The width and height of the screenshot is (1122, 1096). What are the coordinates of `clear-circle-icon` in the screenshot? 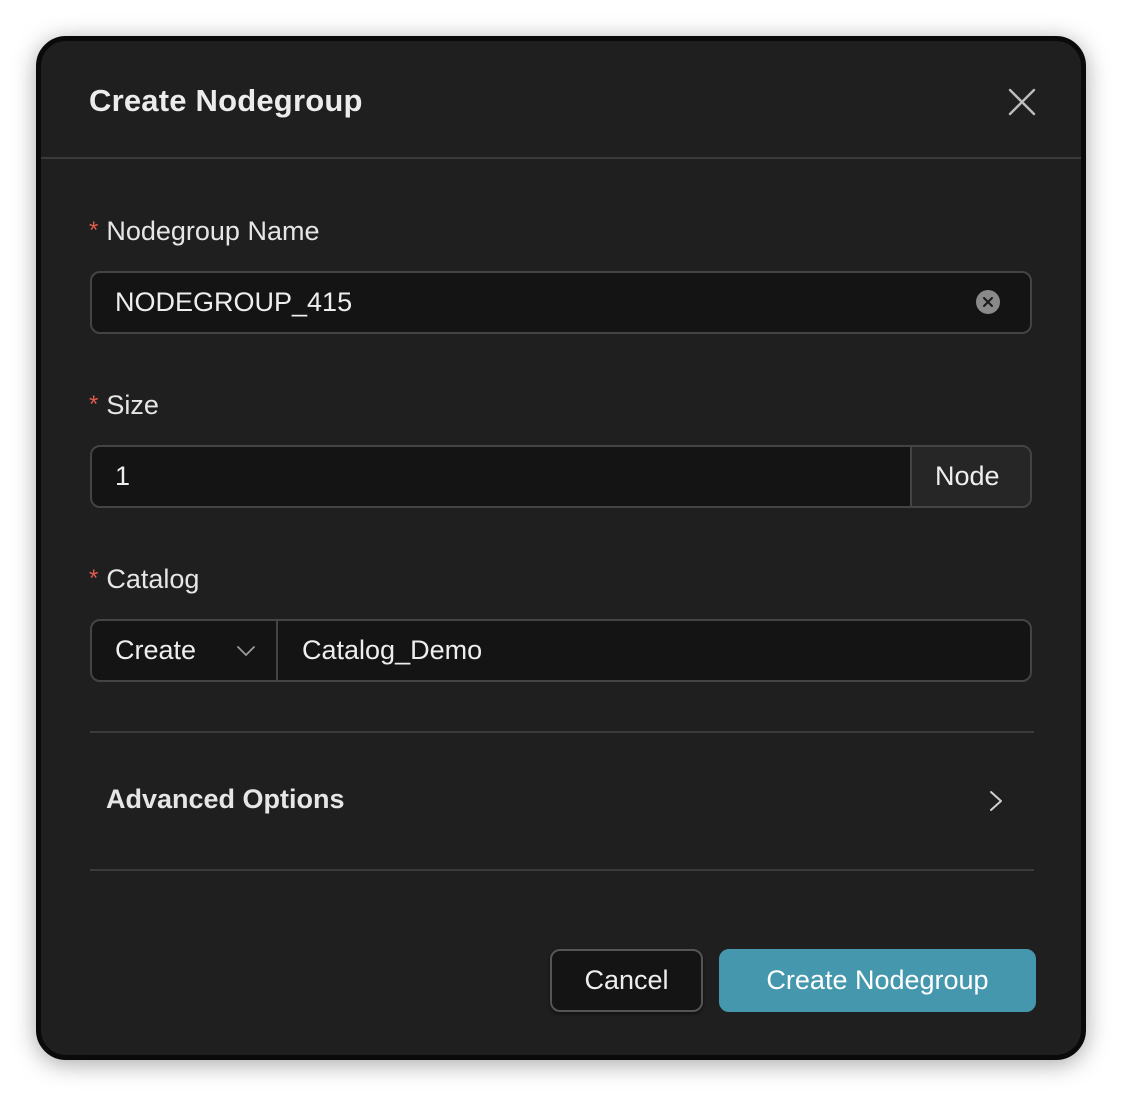 It's located at (988, 302).